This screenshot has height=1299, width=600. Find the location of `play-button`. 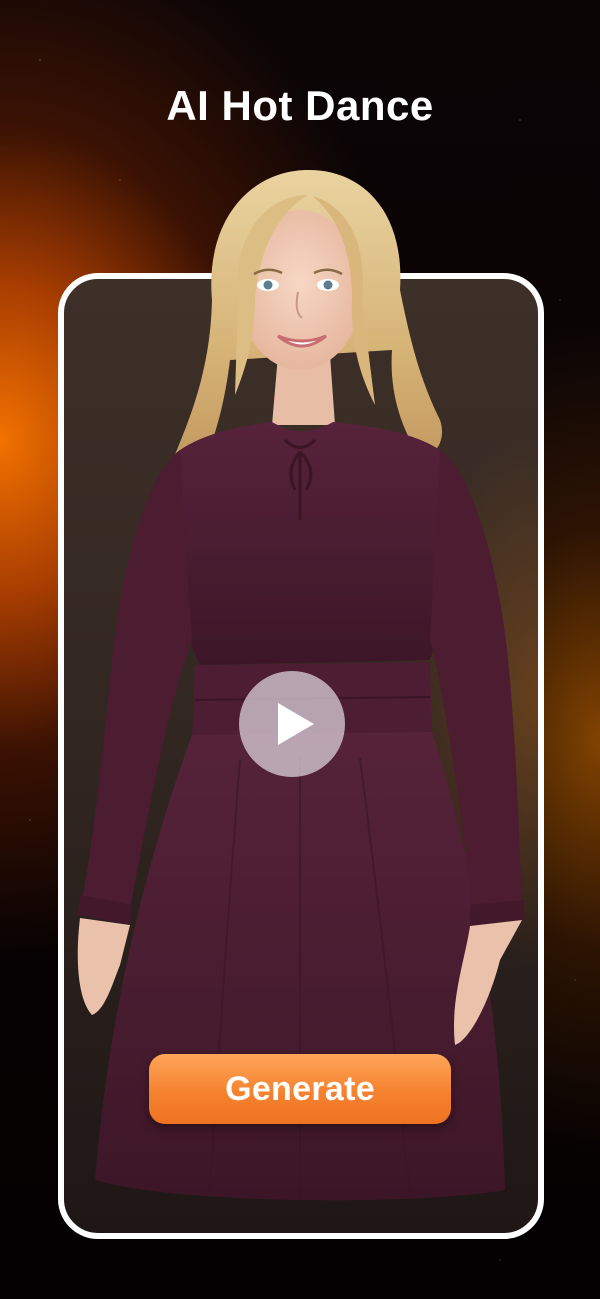

play-button is located at coordinates (292, 724).